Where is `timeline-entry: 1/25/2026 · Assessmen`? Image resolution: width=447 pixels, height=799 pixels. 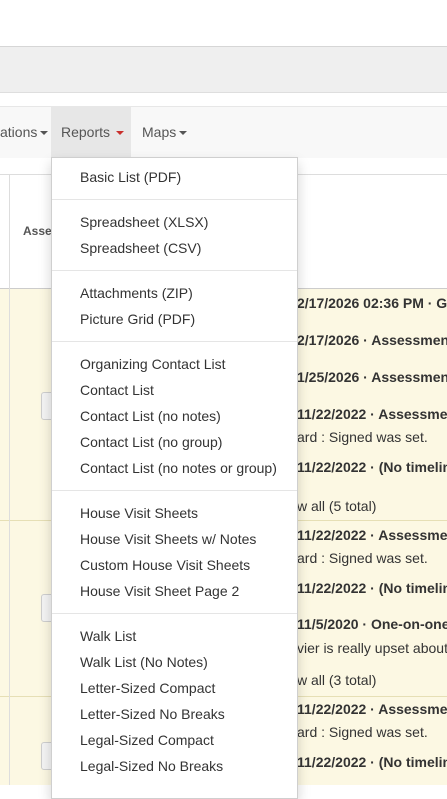 timeline-entry: 1/25/2026 · Assessmen is located at coordinates (372, 377).